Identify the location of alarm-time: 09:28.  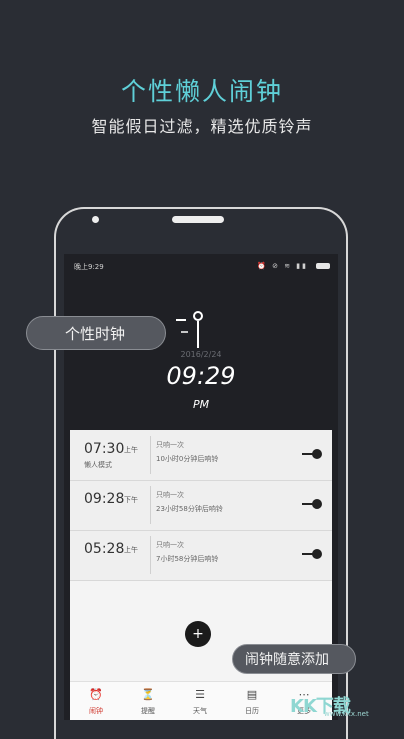
(104, 499).